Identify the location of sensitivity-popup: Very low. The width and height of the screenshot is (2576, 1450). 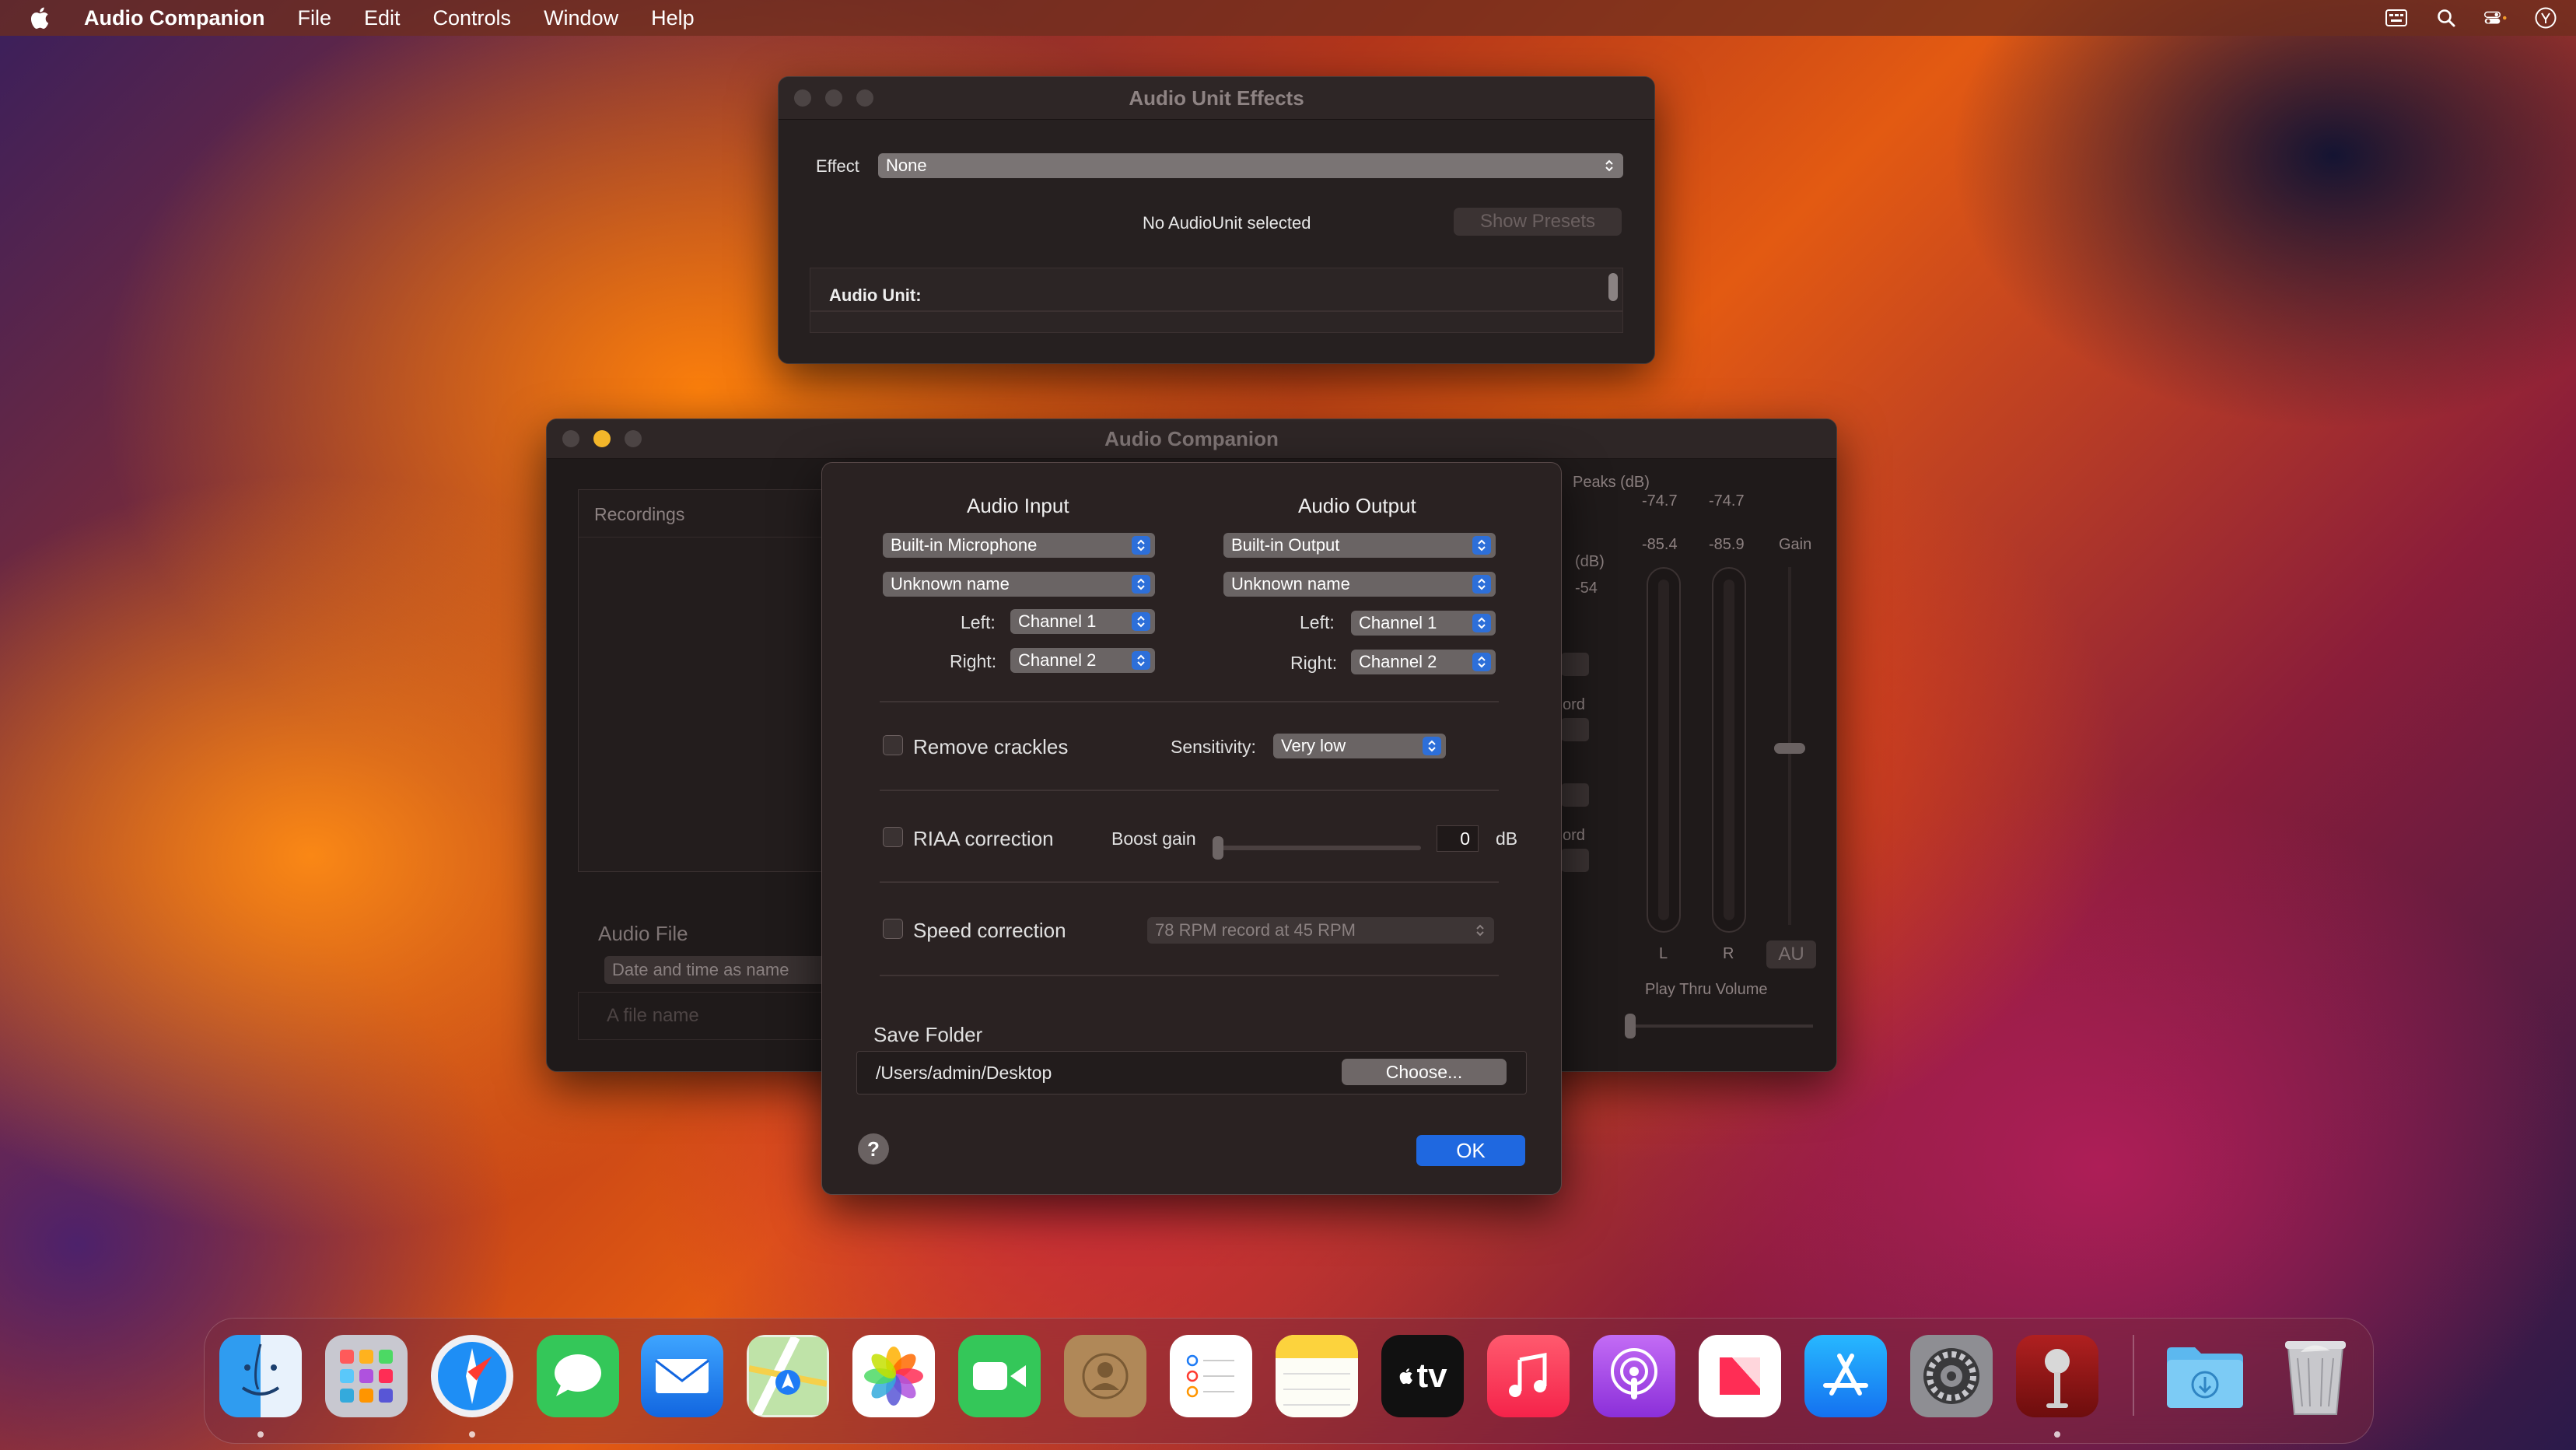
(1360, 746).